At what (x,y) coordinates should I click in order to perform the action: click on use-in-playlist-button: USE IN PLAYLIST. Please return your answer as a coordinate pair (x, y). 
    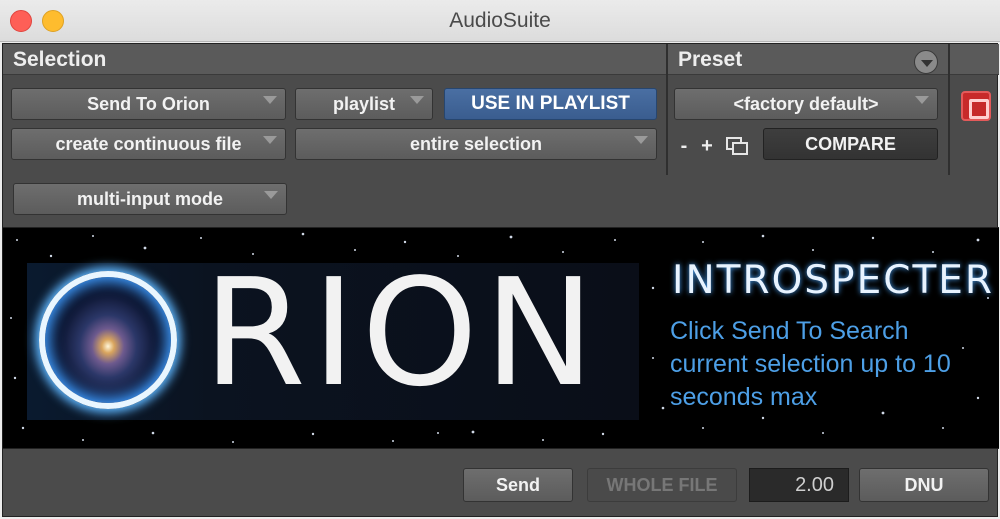
    Looking at the image, I should click on (550, 104).